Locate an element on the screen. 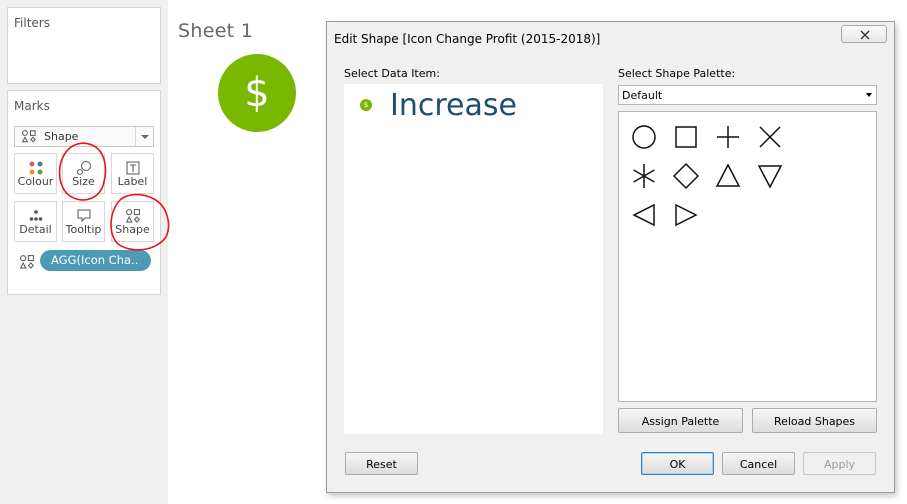 The image size is (907, 504). ok-button: OK is located at coordinates (677, 463).